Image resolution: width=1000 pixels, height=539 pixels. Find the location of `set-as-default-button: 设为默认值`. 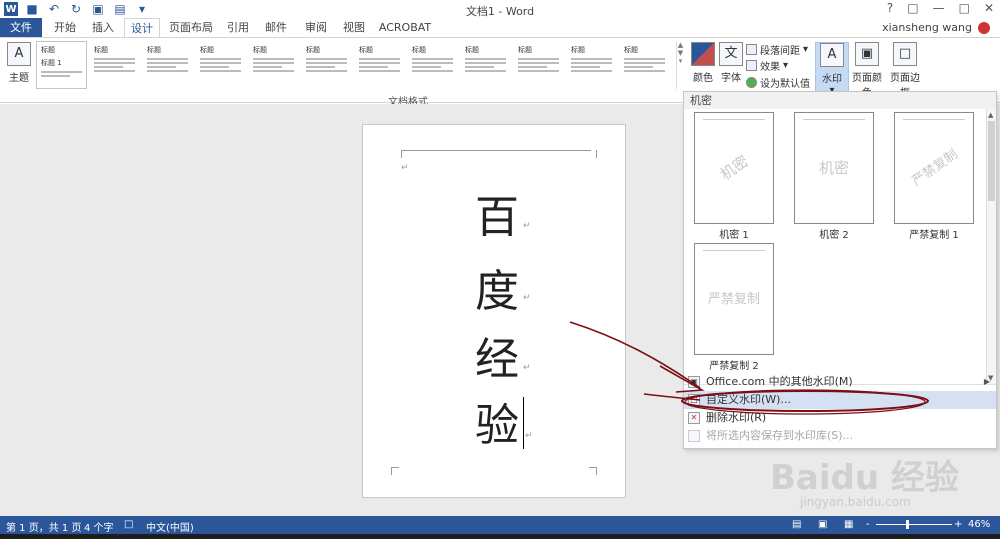

set-as-default-button: 设为默认值 is located at coordinates (778, 82).